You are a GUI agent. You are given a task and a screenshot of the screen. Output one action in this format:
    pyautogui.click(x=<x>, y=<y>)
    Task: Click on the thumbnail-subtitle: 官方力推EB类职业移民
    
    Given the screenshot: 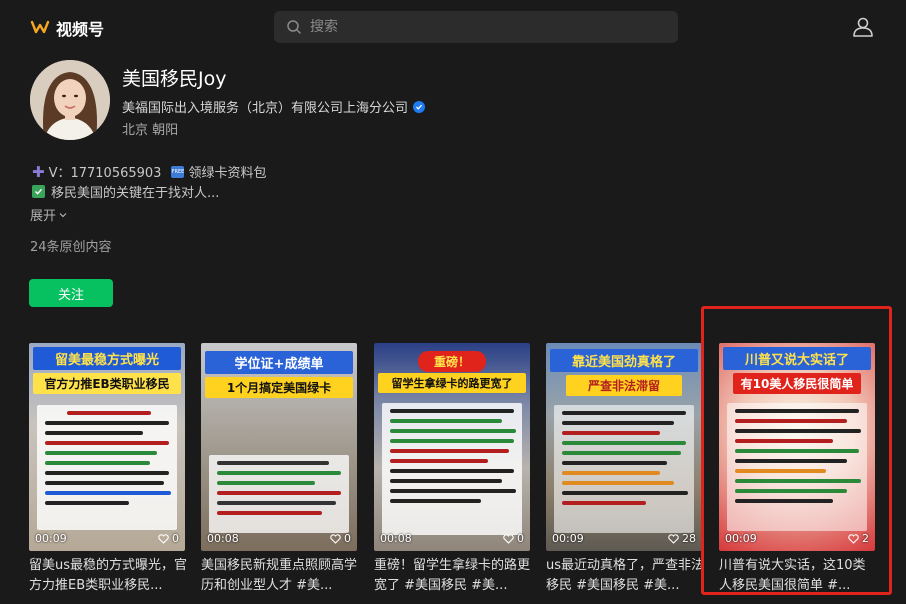 What is the action you would take?
    pyautogui.click(x=107, y=383)
    